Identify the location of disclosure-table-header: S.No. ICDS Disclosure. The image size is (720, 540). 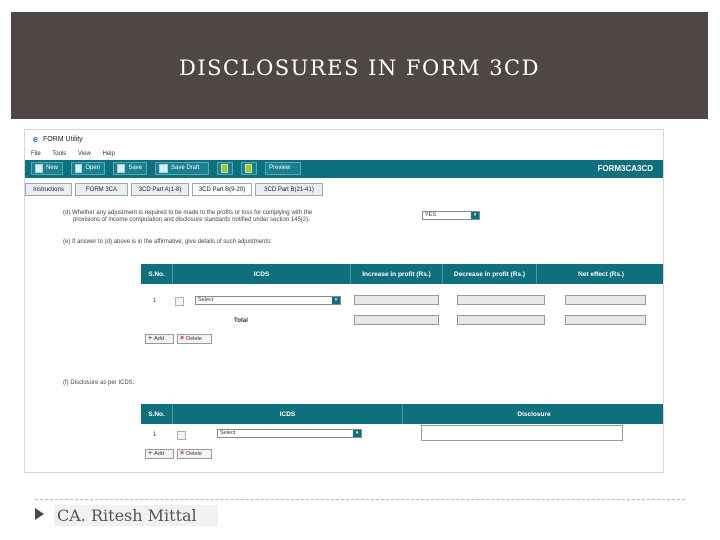
(402, 414).